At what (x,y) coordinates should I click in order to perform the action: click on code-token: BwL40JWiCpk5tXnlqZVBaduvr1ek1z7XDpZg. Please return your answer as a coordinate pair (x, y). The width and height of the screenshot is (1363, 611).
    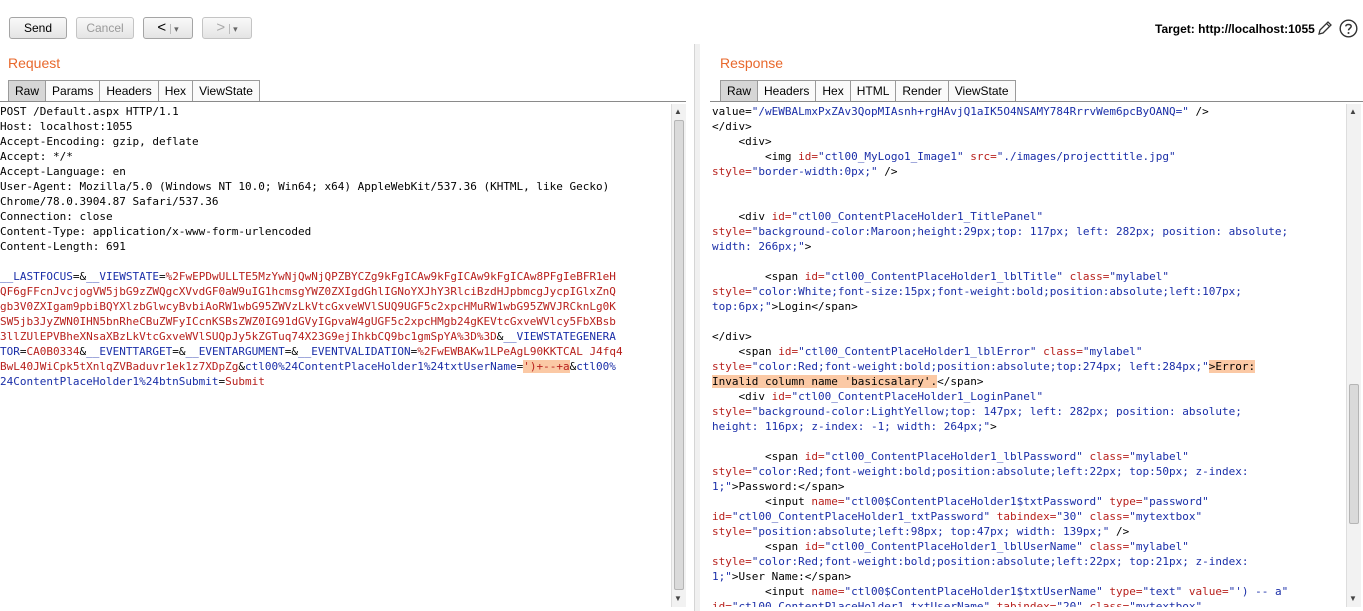
    Looking at the image, I should click on (119, 366).